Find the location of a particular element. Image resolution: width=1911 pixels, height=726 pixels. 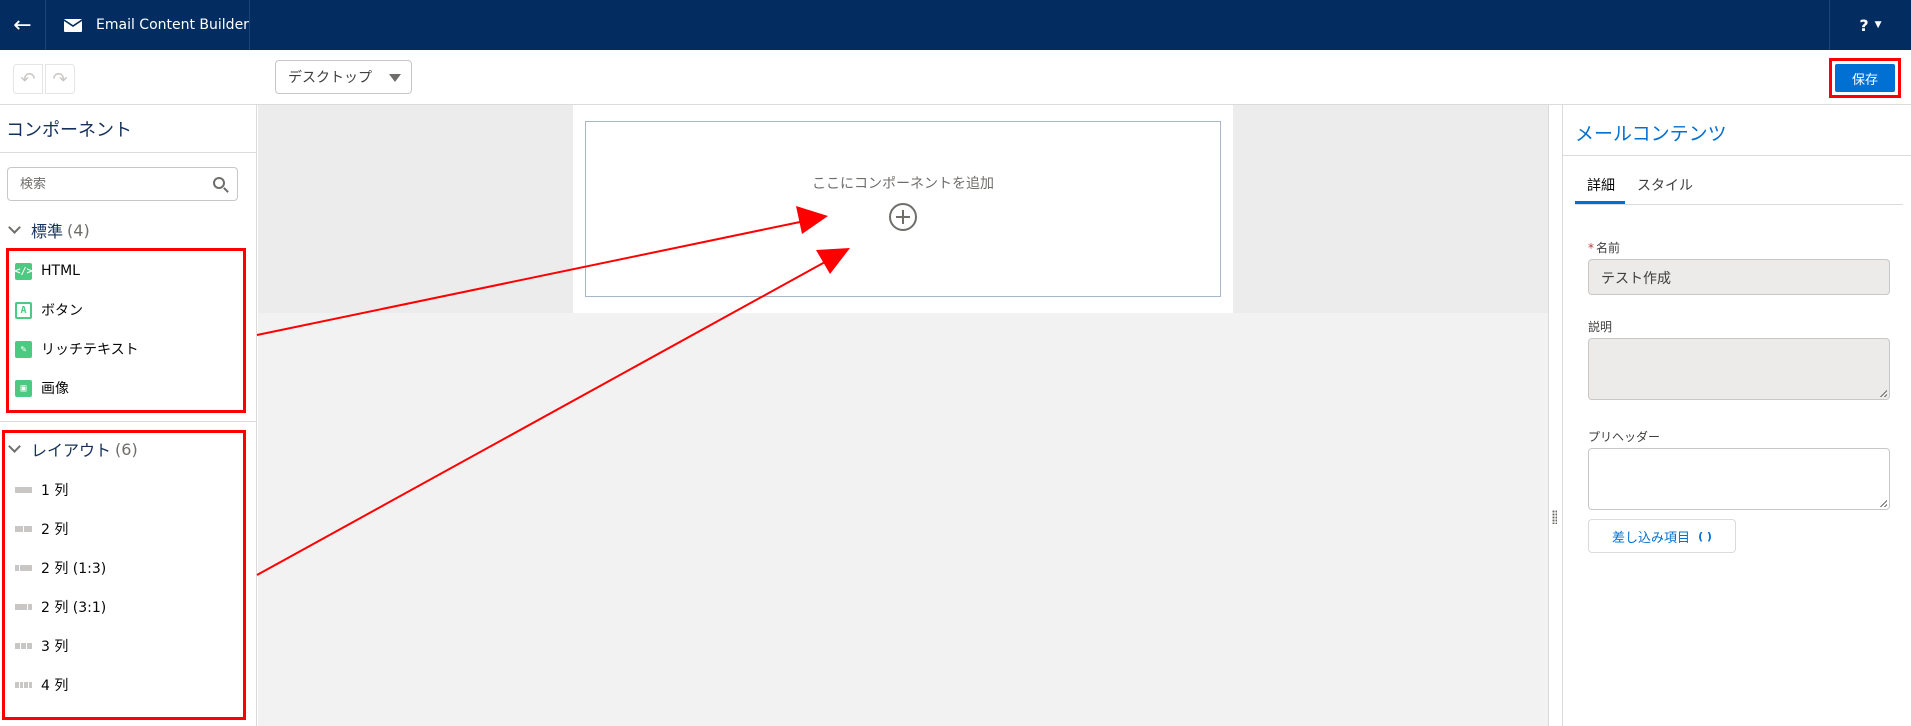

layout-label: 2 列 (3:1) is located at coordinates (74, 608).